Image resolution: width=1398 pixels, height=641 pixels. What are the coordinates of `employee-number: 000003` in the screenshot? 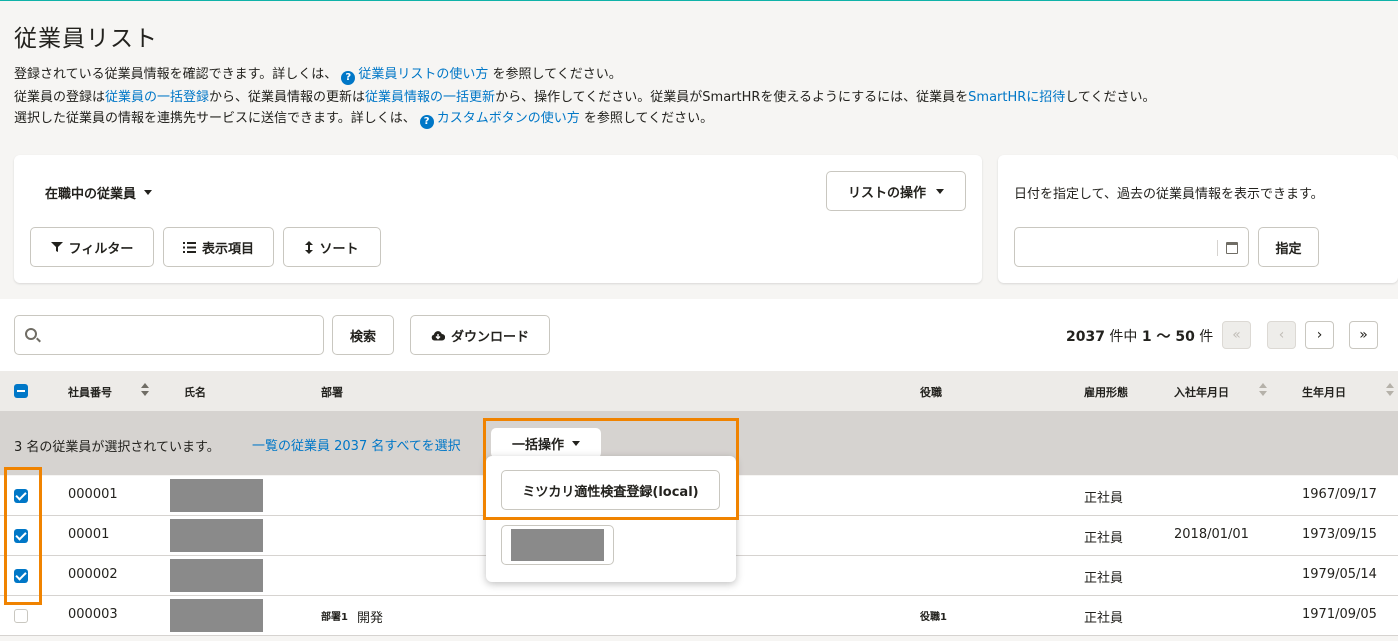 It's located at (93, 614).